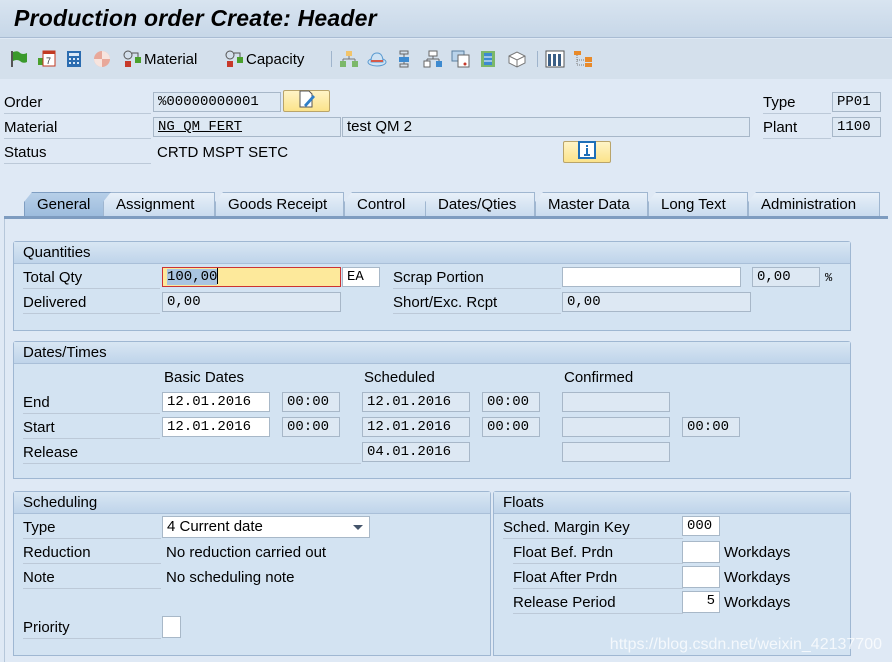  Describe the element at coordinates (797, 128) in the screenshot. I see `plant-label: Plant` at that location.